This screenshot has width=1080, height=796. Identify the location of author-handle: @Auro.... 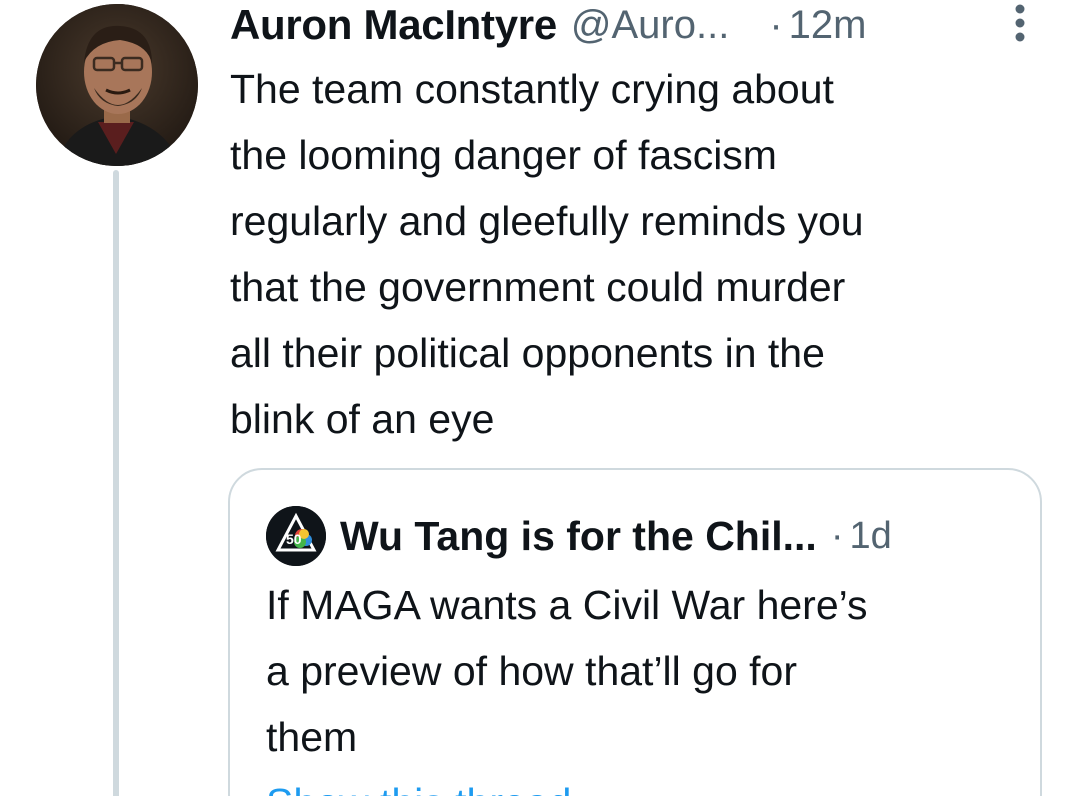
(650, 25).